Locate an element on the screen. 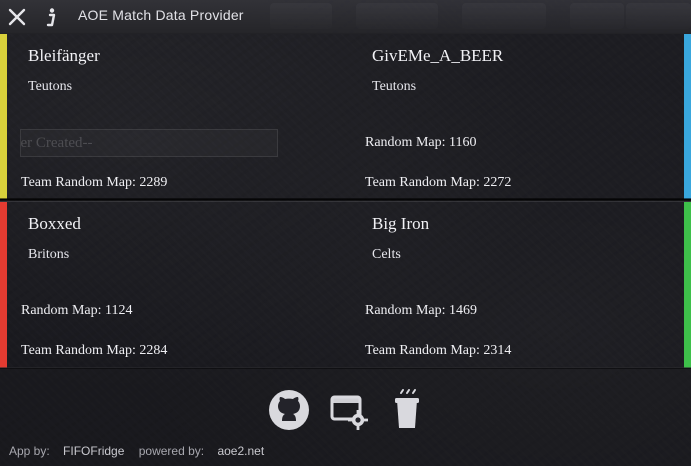 This screenshot has height=466, width=691. player-name: Big Iron is located at coordinates (401, 223).